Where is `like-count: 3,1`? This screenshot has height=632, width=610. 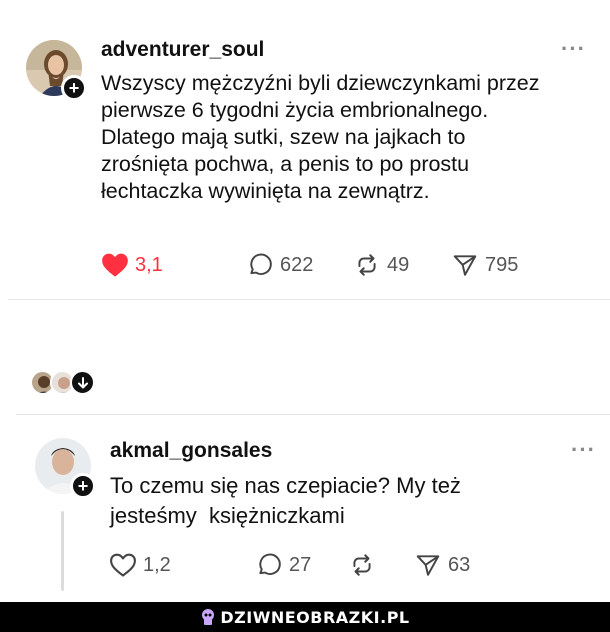 like-count: 3,1 is located at coordinates (149, 264).